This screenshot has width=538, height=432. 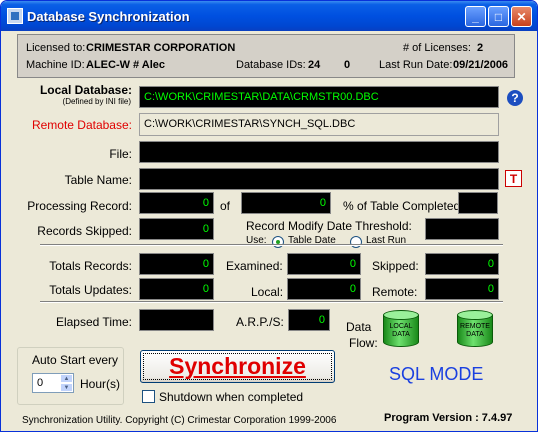 I want to click on title-bar: Database Synchronization _ □ ✕, so click(x=269, y=16).